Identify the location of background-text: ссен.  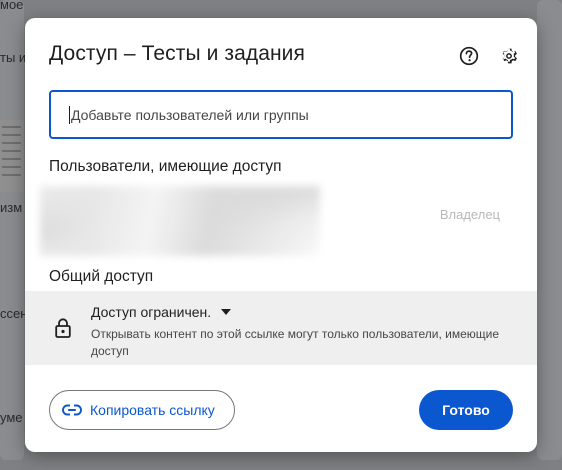
(14, 313).